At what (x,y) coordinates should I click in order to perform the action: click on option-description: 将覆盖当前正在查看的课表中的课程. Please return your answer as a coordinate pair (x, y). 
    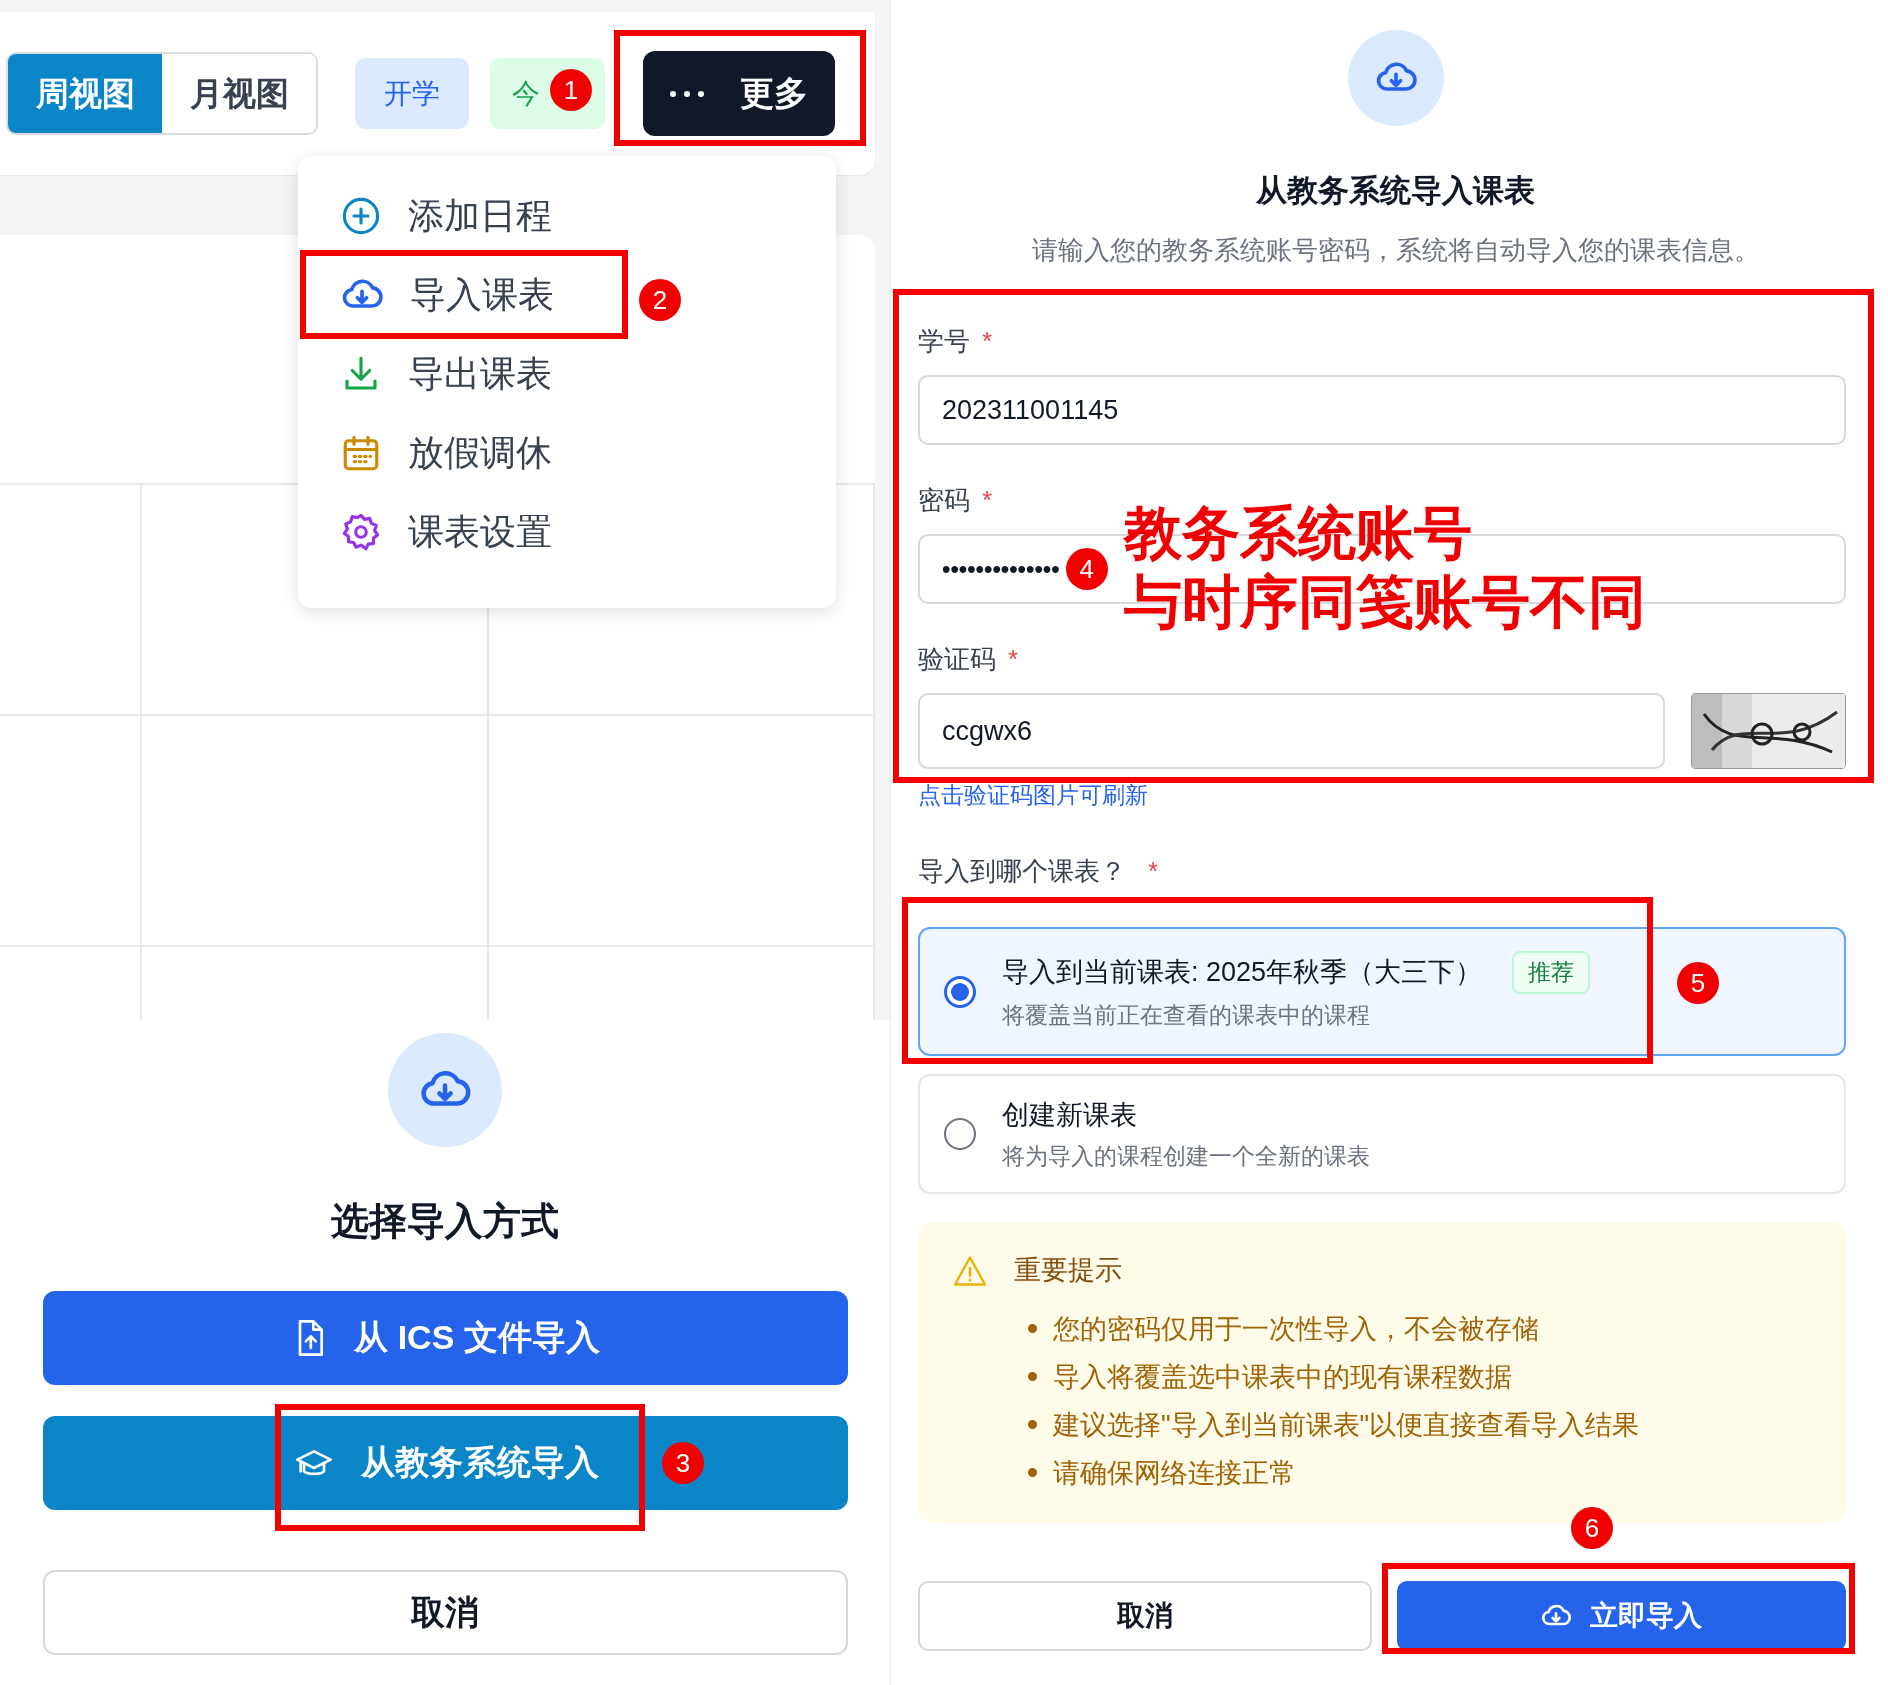
    Looking at the image, I should click on (1186, 1015).